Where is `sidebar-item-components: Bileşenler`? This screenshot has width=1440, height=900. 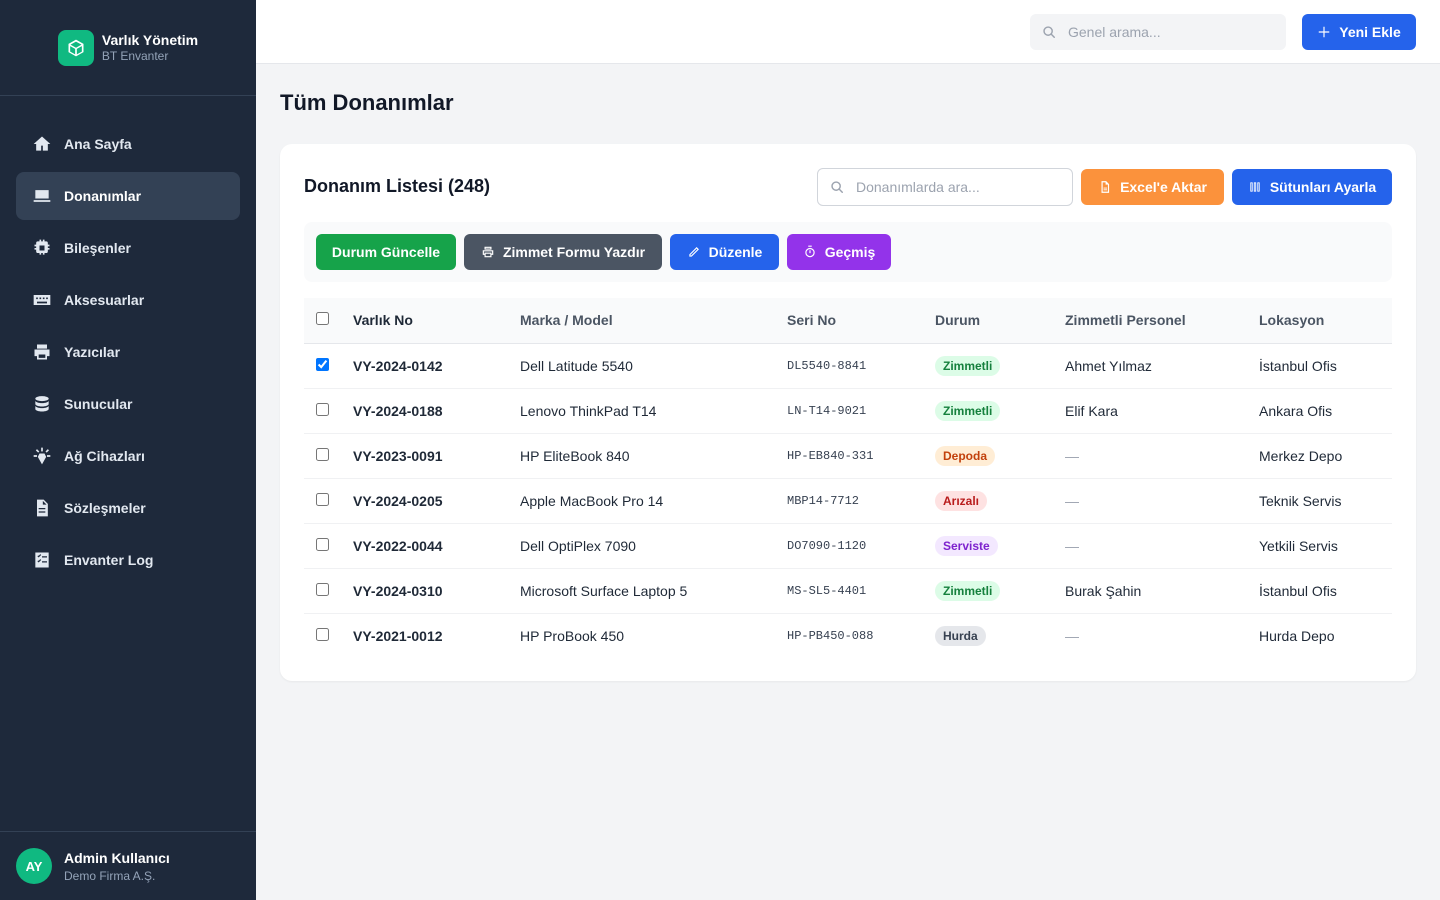 sidebar-item-components: Bileşenler is located at coordinates (128, 248).